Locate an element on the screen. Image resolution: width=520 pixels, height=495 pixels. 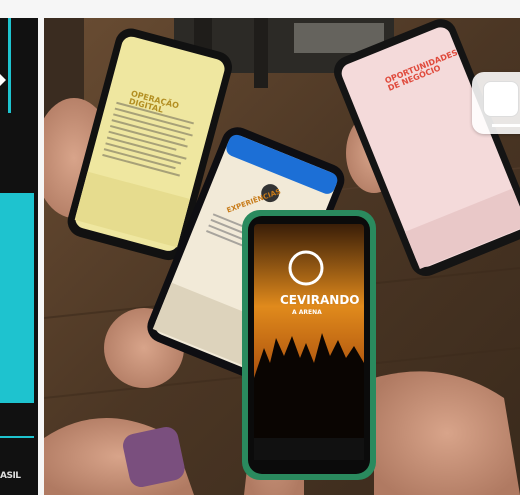
concert-title: CEVIRANDO is located at coordinates (320, 300).